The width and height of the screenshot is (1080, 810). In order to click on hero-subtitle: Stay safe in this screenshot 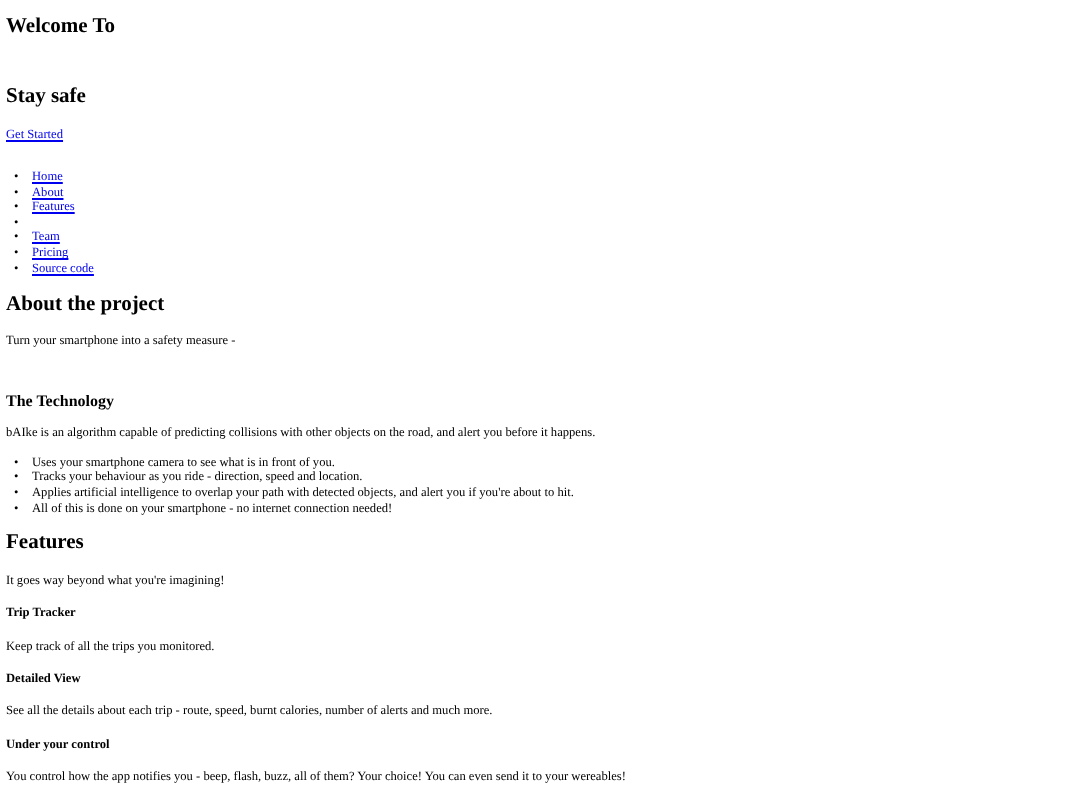, I will do `click(46, 98)`.